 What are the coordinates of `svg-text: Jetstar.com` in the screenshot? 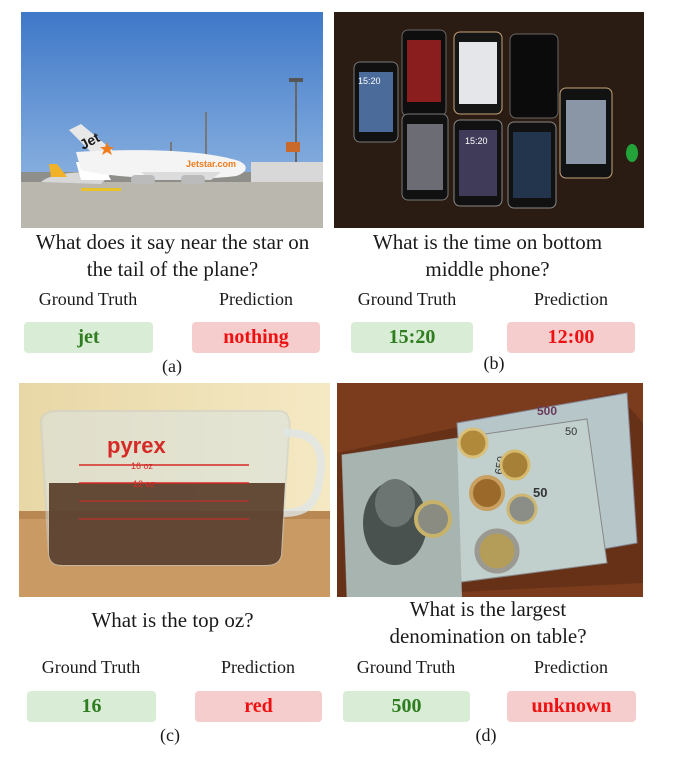 It's located at (211, 164).